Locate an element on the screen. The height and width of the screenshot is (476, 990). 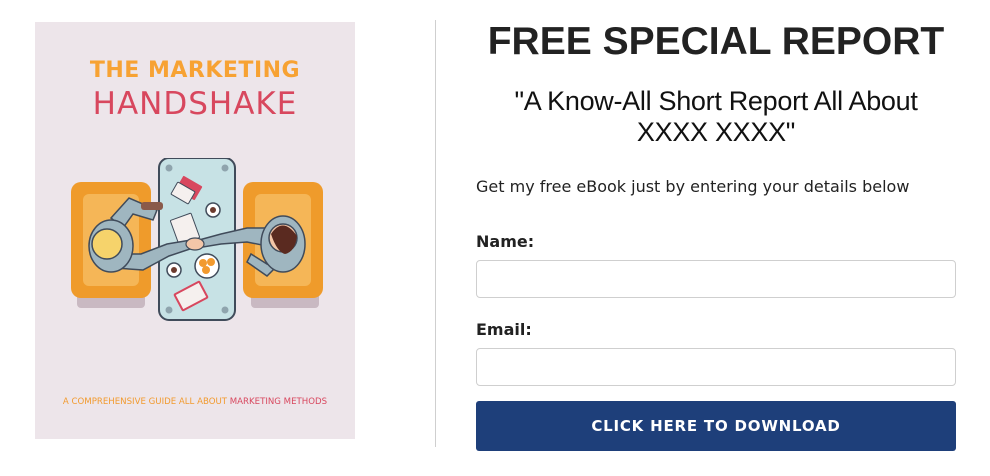
name-label: Name: is located at coordinates (505, 241).